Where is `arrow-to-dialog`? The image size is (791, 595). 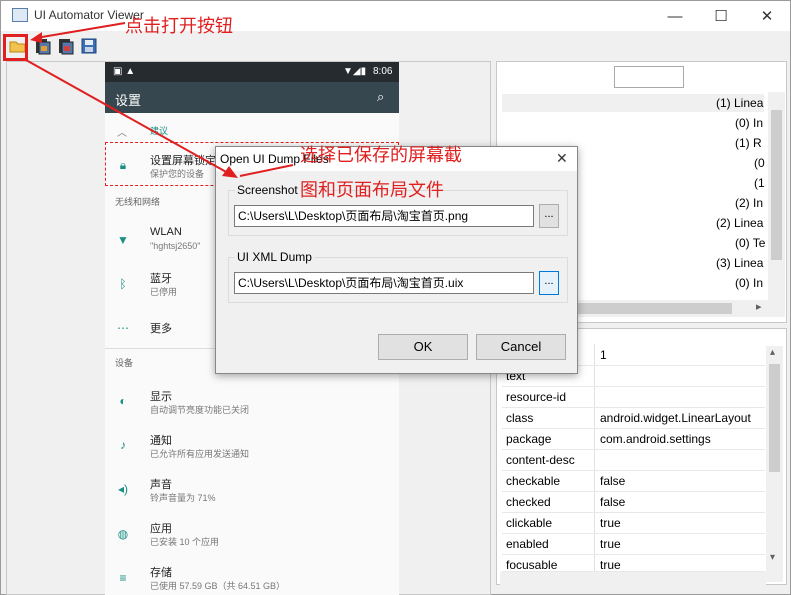
arrow-to-dialog is located at coordinates (127, 116).